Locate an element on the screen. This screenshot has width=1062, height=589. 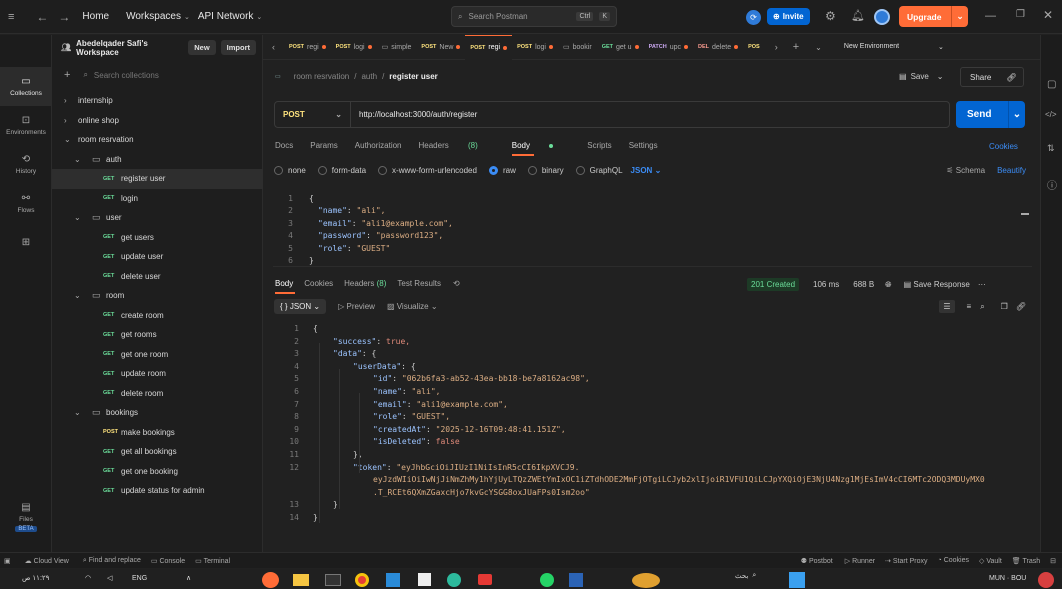
clock: ١١:٢٩ ص is located at coordinates (35, 578).